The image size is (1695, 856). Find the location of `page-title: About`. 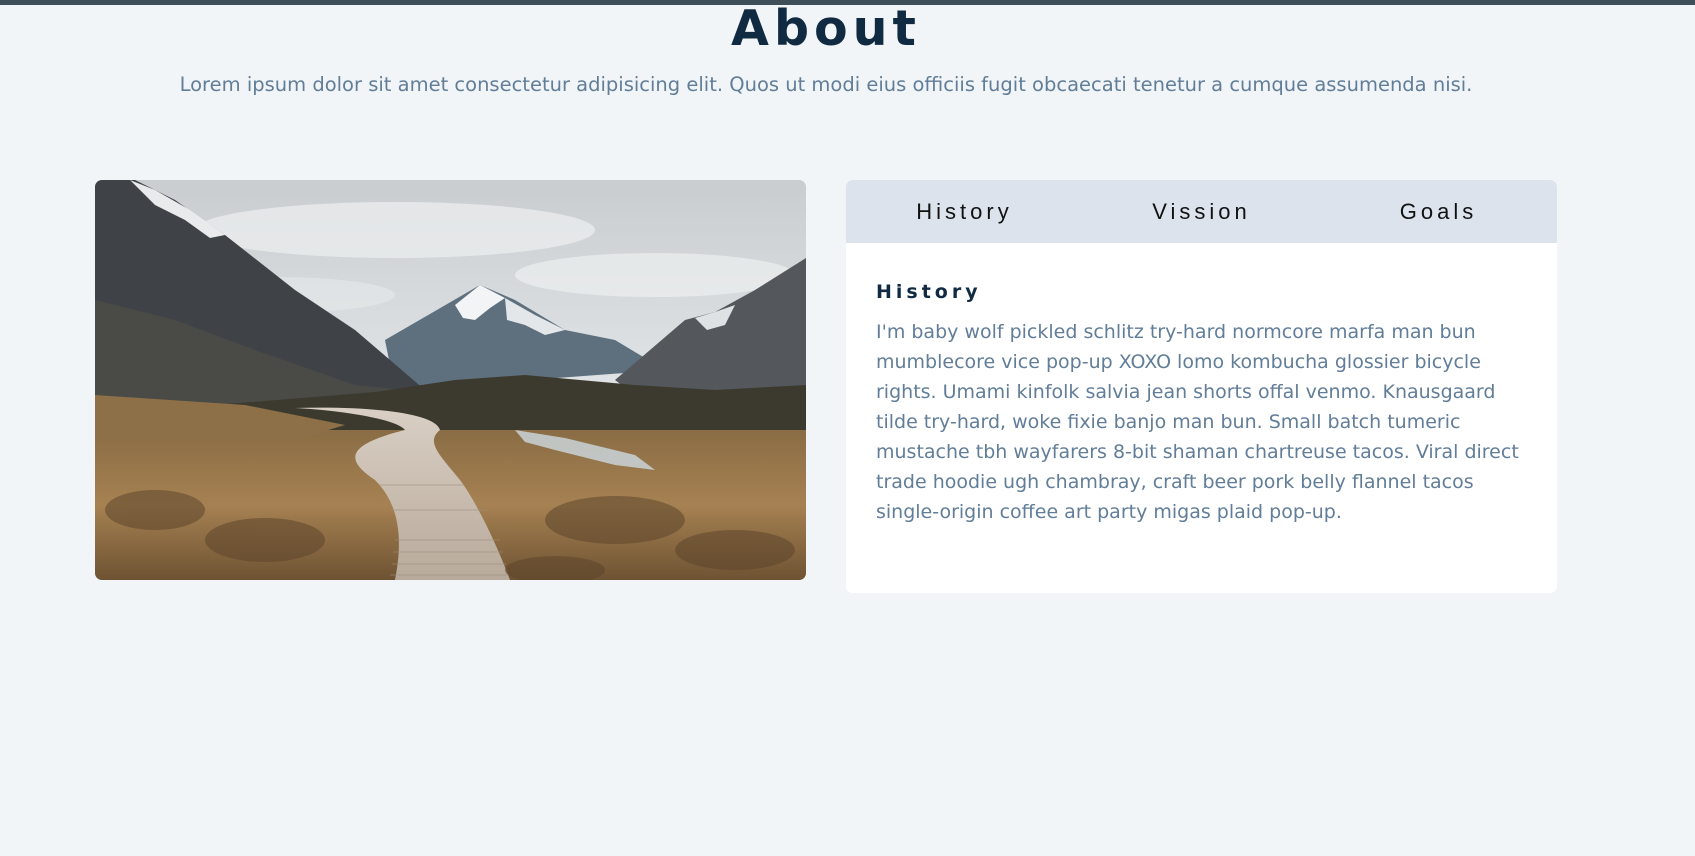

page-title: About is located at coordinates (826, 28).